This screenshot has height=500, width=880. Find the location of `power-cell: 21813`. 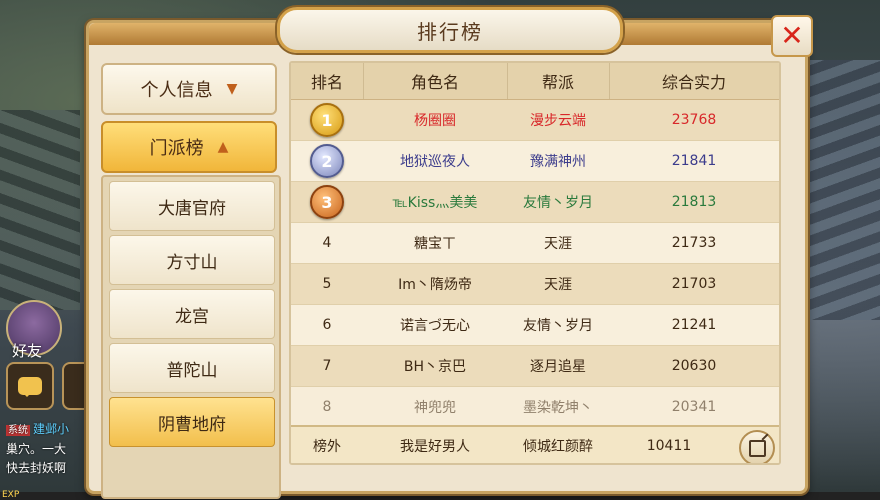

power-cell: 21813 is located at coordinates (694, 202).